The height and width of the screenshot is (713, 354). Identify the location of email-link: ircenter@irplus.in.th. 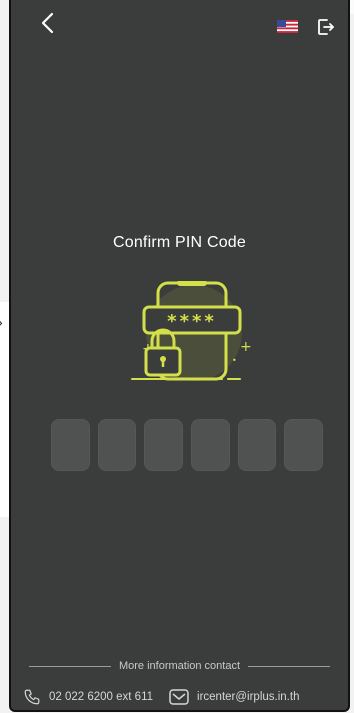
(248, 697).